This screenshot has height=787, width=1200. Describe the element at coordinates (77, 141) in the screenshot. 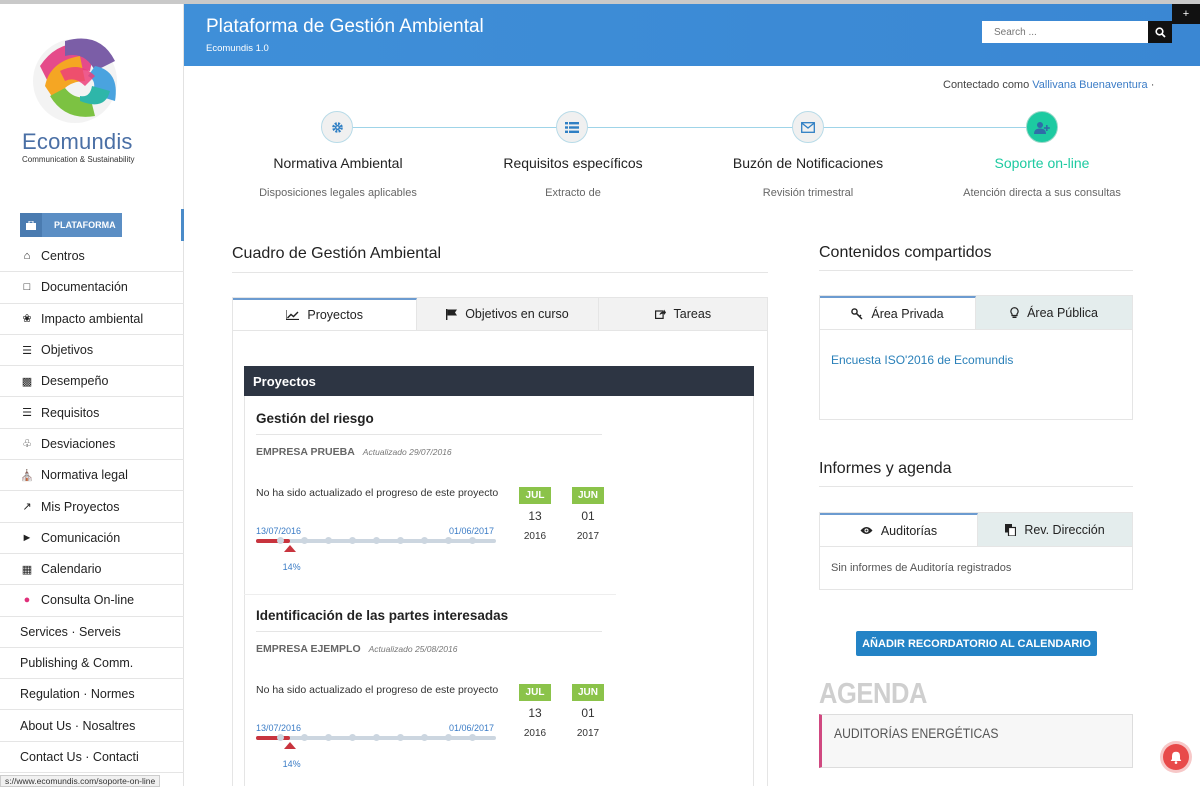

I see `brand-name: Ecomundis` at that location.